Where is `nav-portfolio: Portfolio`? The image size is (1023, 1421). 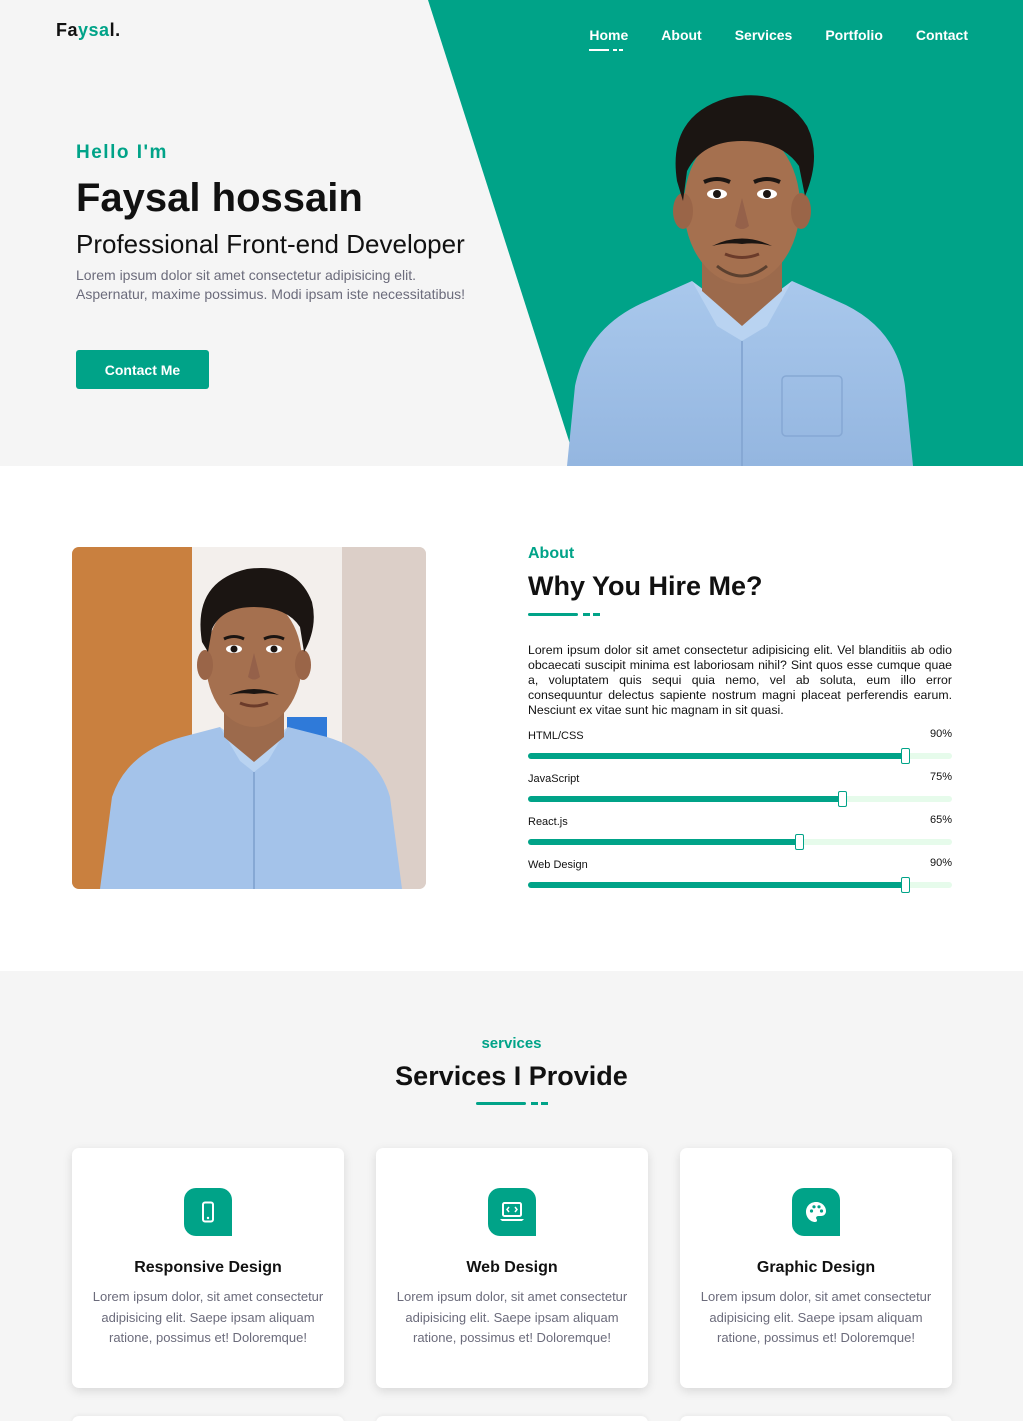 nav-portfolio: Portfolio is located at coordinates (854, 38).